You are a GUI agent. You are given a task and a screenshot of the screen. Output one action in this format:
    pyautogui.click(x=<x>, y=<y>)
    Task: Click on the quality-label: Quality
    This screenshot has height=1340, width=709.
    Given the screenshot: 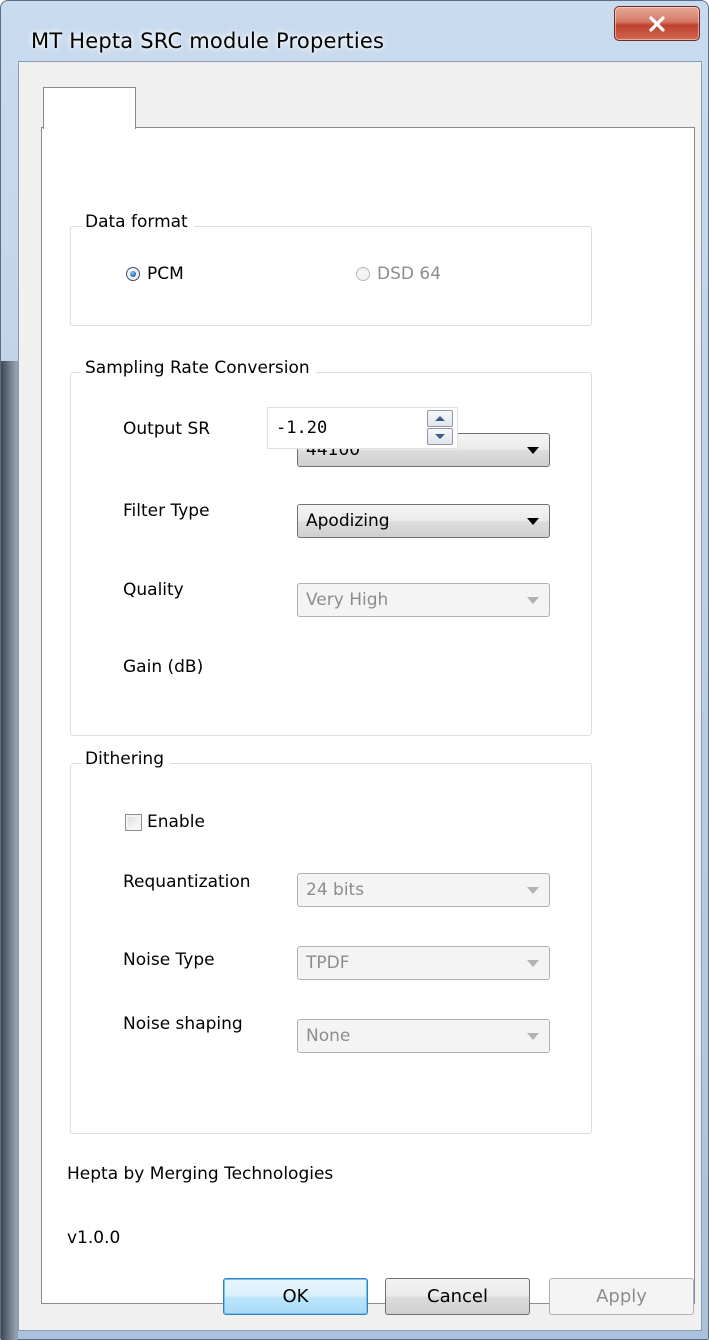 What is the action you would take?
    pyautogui.click(x=153, y=590)
    